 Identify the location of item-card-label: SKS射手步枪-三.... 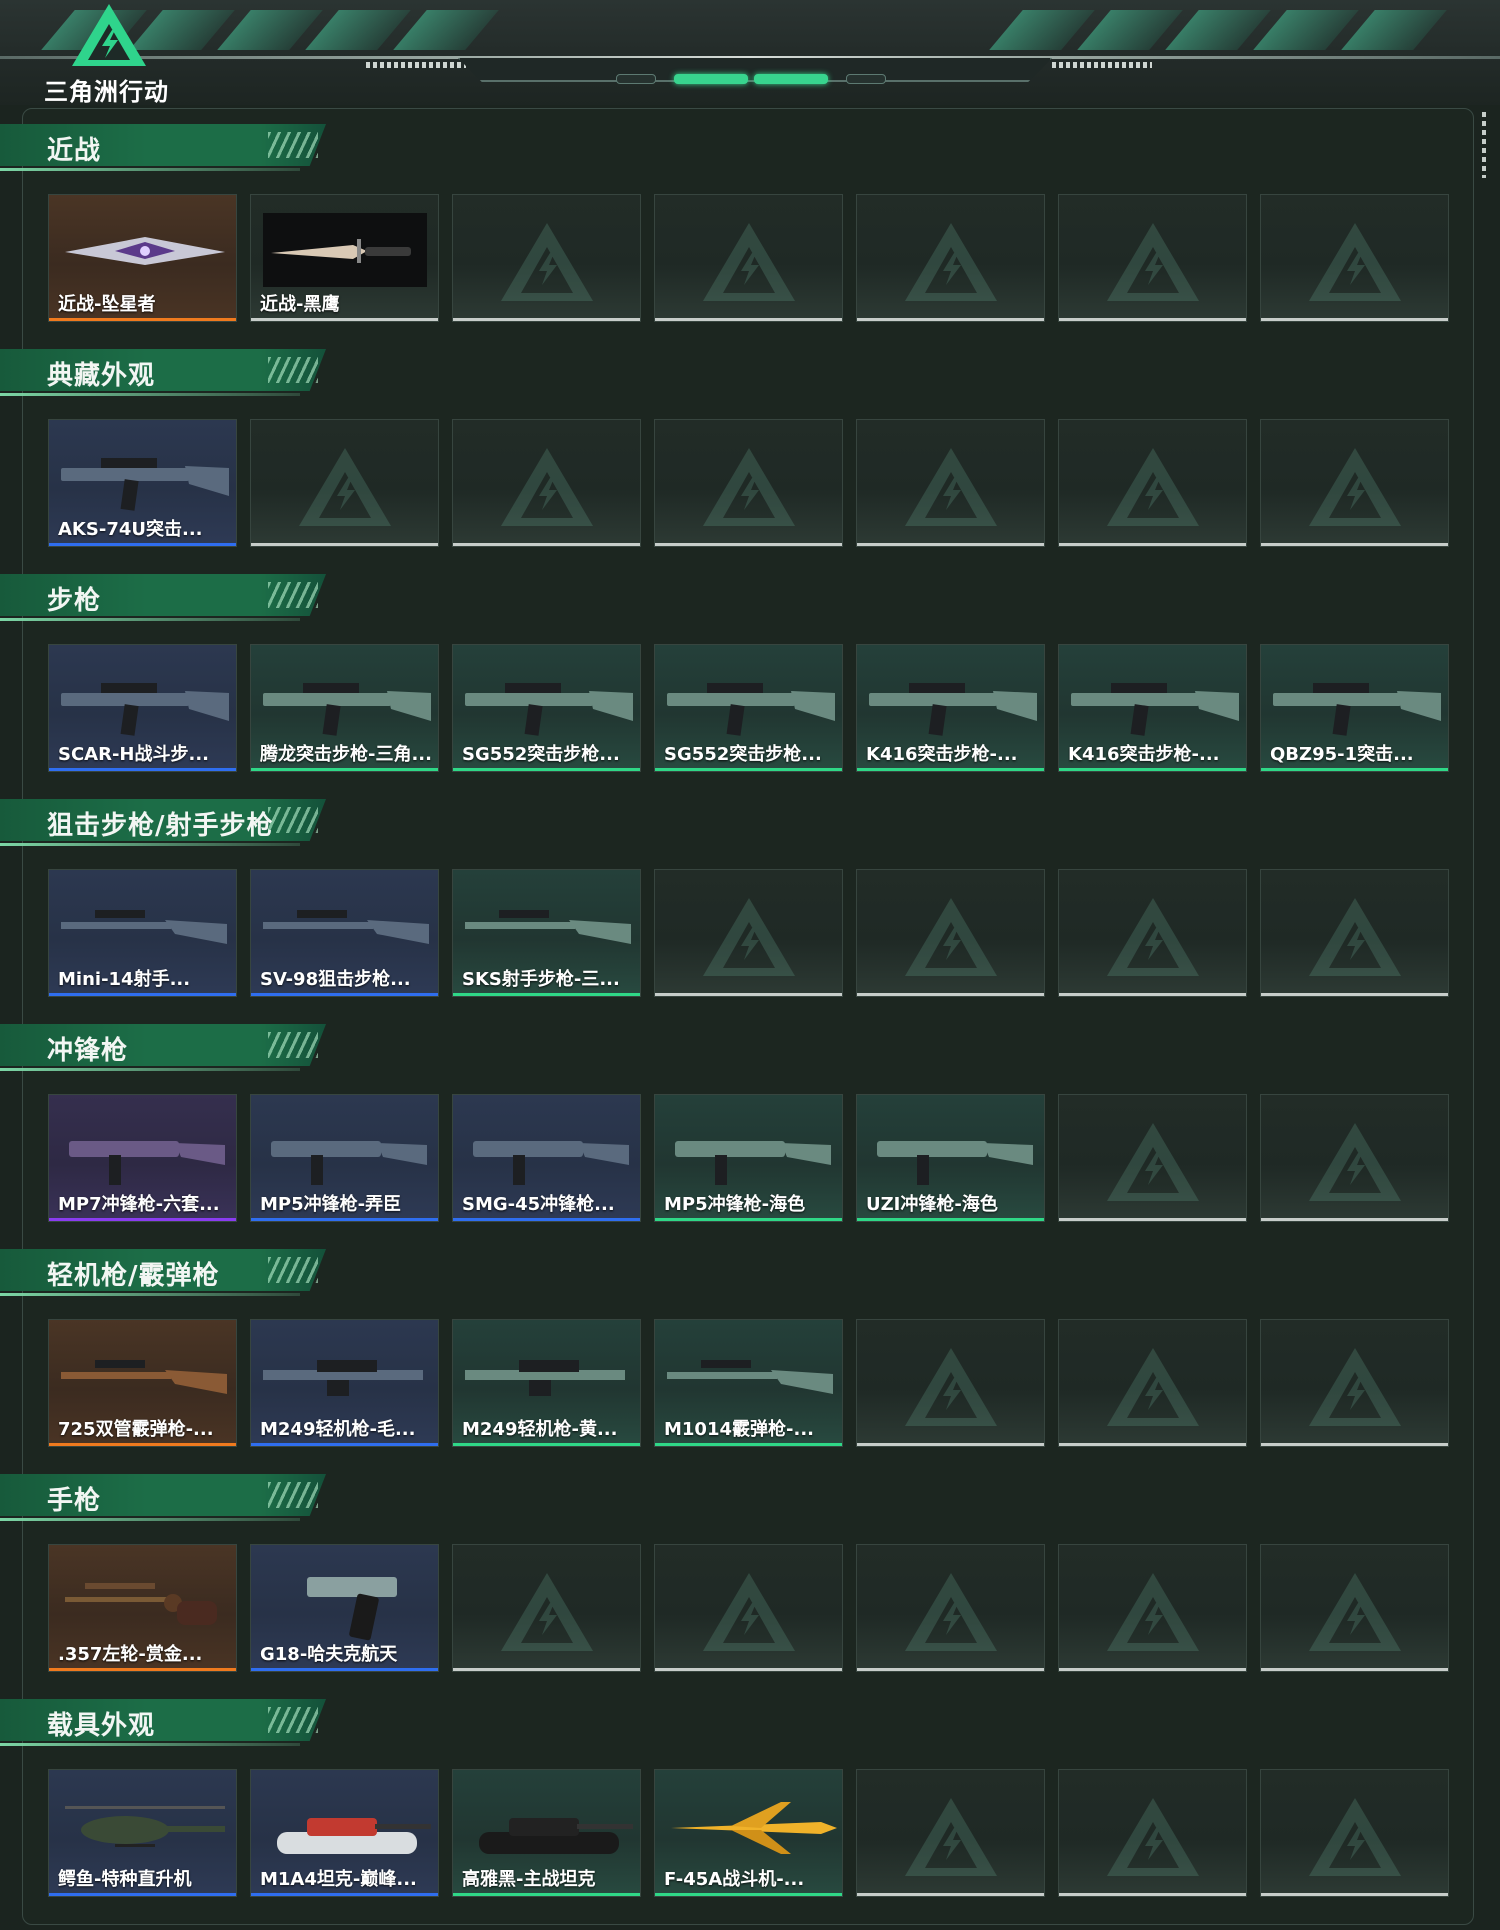
(541, 979).